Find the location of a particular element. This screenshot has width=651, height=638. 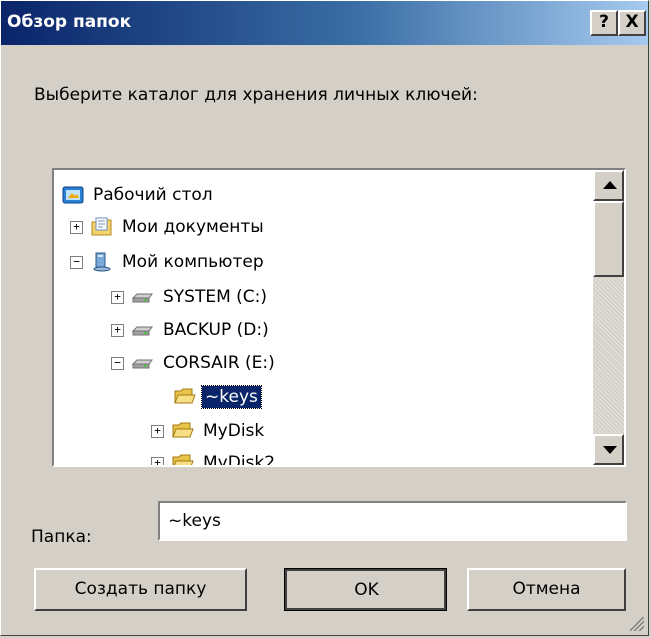

tree-item-my-computer: − Мой компьютер is located at coordinates (168, 262).